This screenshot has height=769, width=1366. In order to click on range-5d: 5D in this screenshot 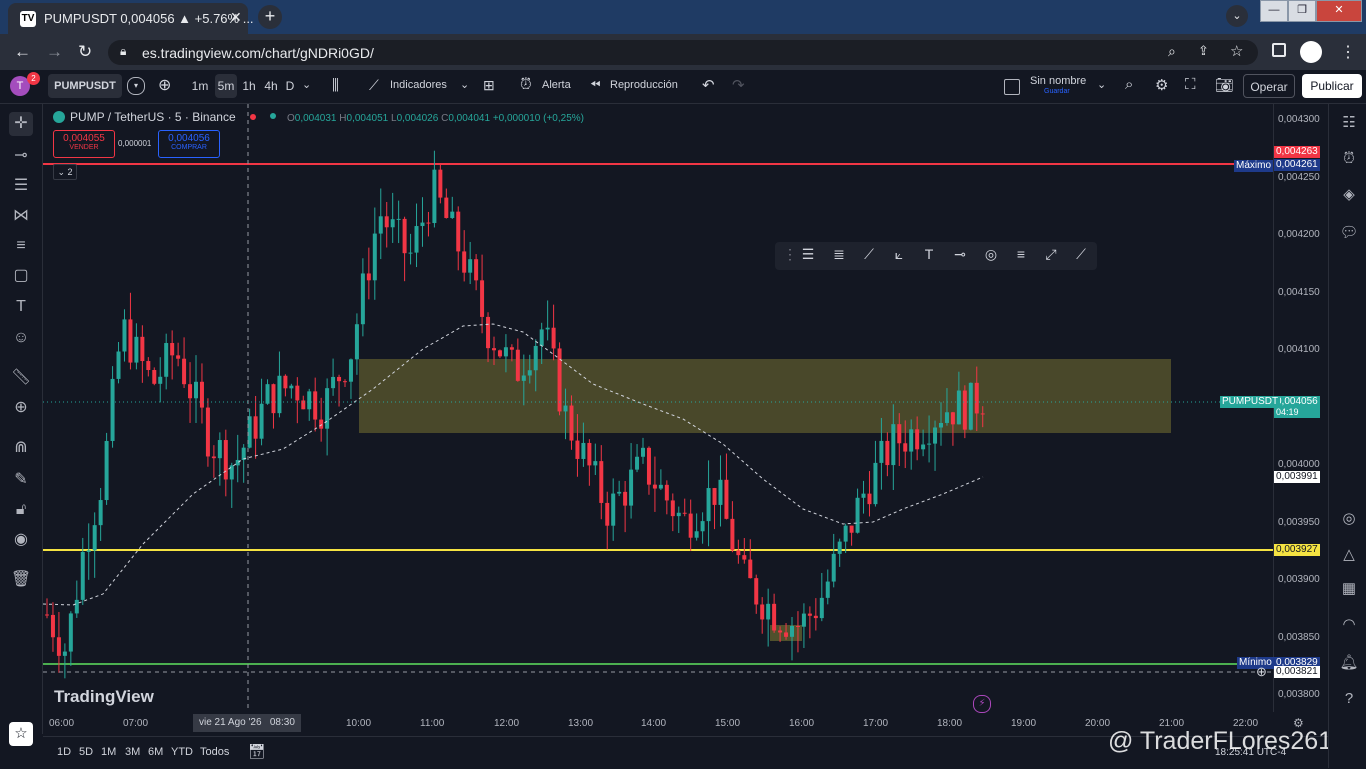, I will do `click(86, 752)`.